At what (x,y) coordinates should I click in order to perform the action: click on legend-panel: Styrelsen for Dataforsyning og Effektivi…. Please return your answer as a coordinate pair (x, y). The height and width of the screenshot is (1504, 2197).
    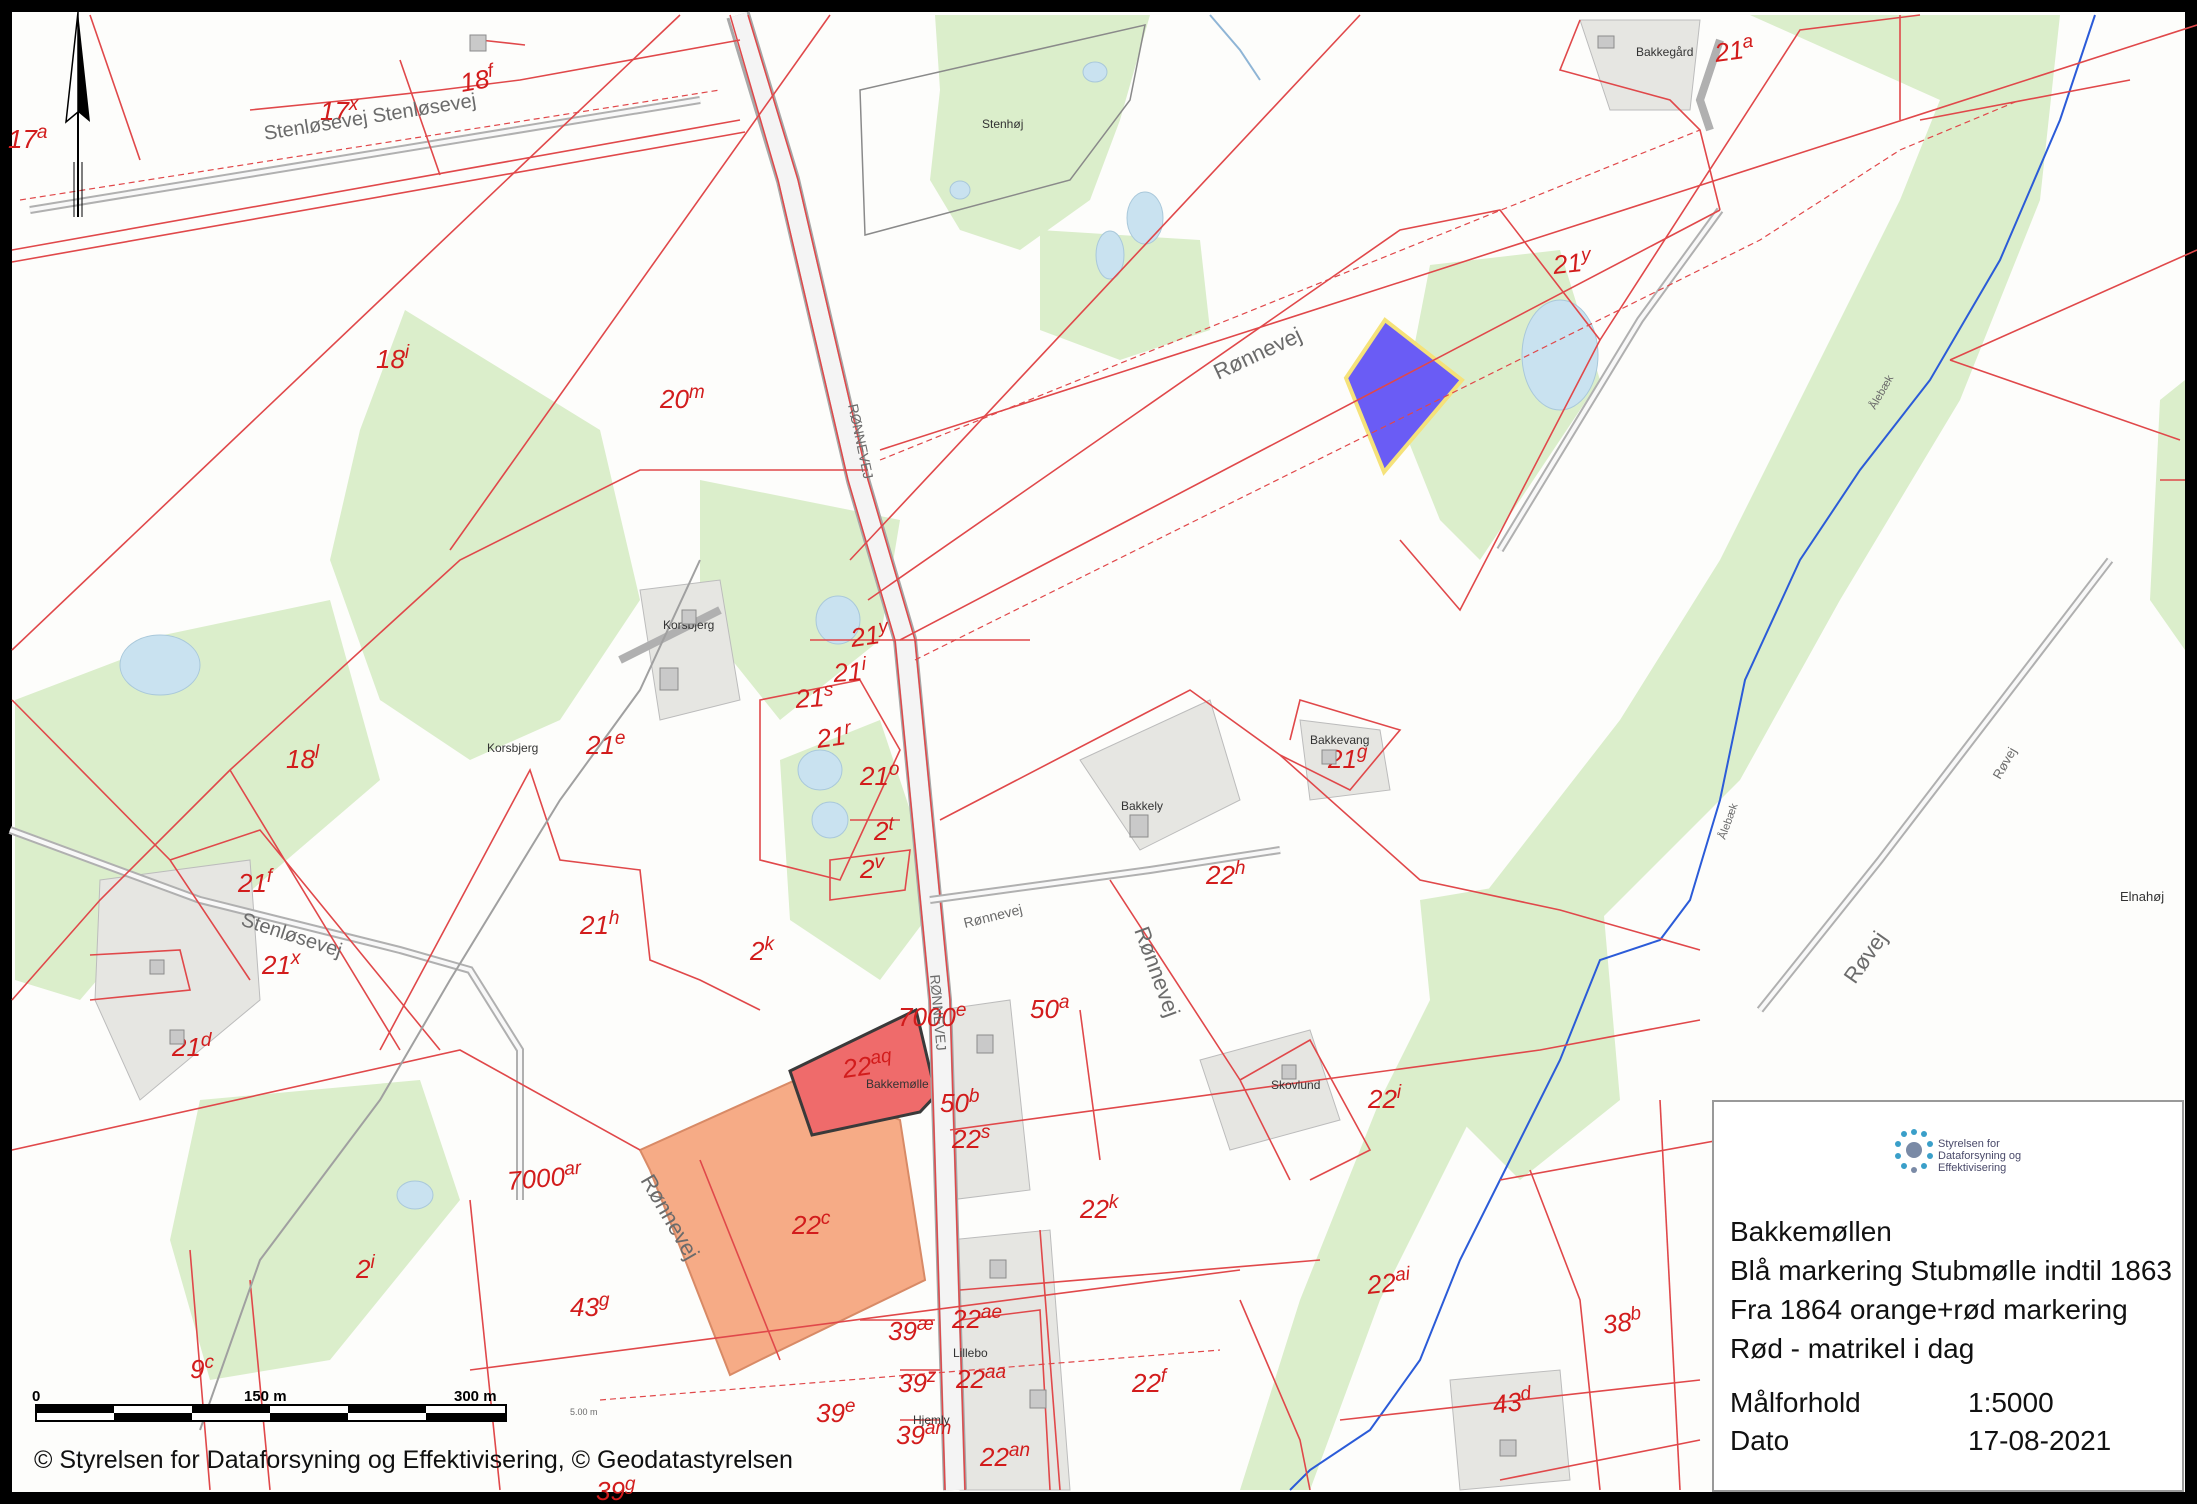
    Looking at the image, I should click on (1948, 1296).